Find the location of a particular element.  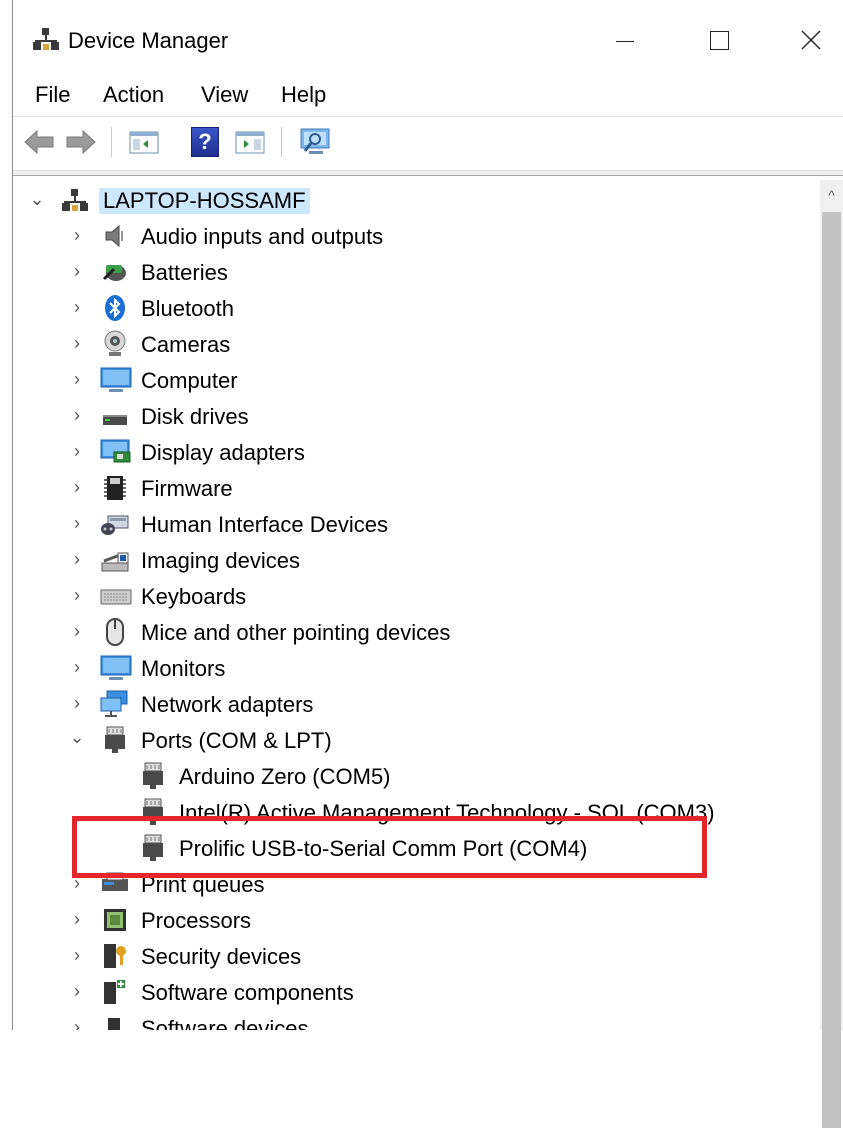

tree-item-port-arduino: Arduino Zero (COM5) is located at coordinates (383, 776).